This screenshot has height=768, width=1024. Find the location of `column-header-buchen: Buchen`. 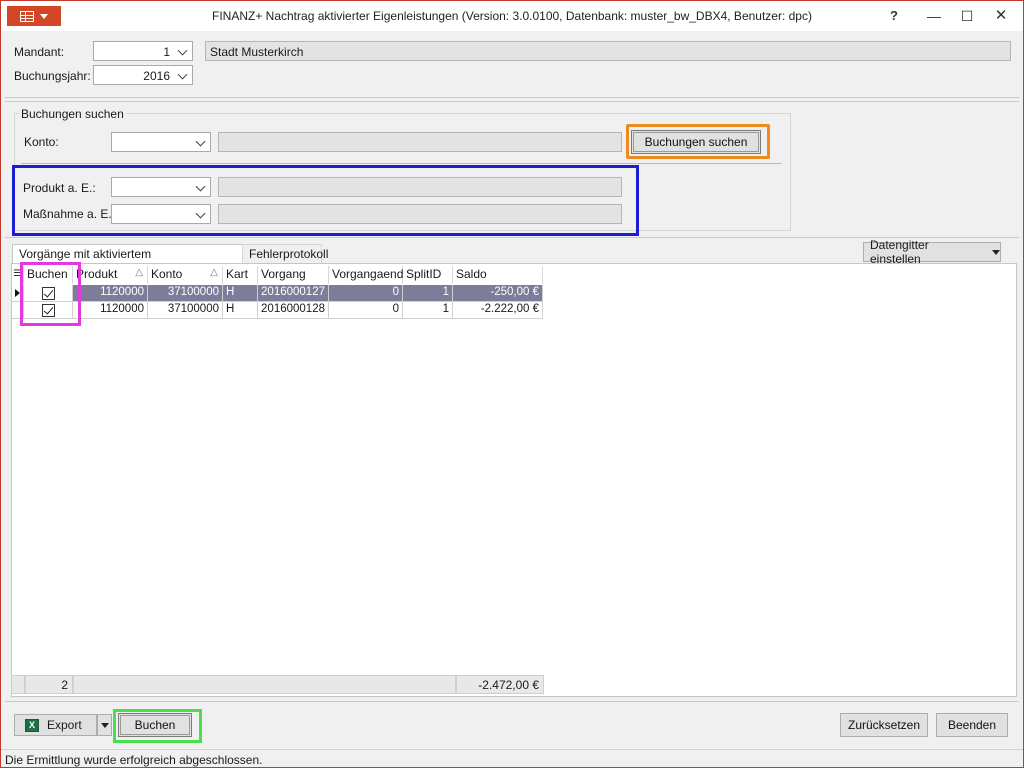

column-header-buchen: Buchen is located at coordinates (48, 275).